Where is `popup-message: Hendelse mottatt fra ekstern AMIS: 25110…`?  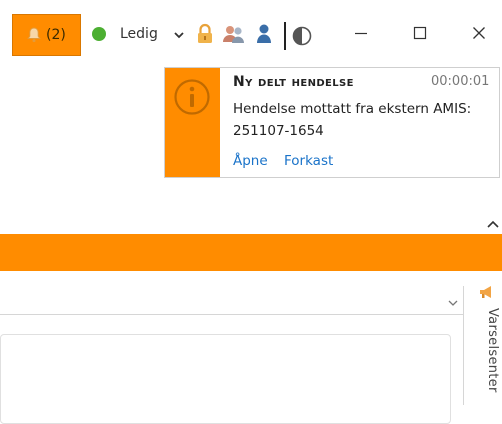 popup-message: Hendelse mottatt fra ekstern AMIS: 25110… is located at coordinates (352, 120).